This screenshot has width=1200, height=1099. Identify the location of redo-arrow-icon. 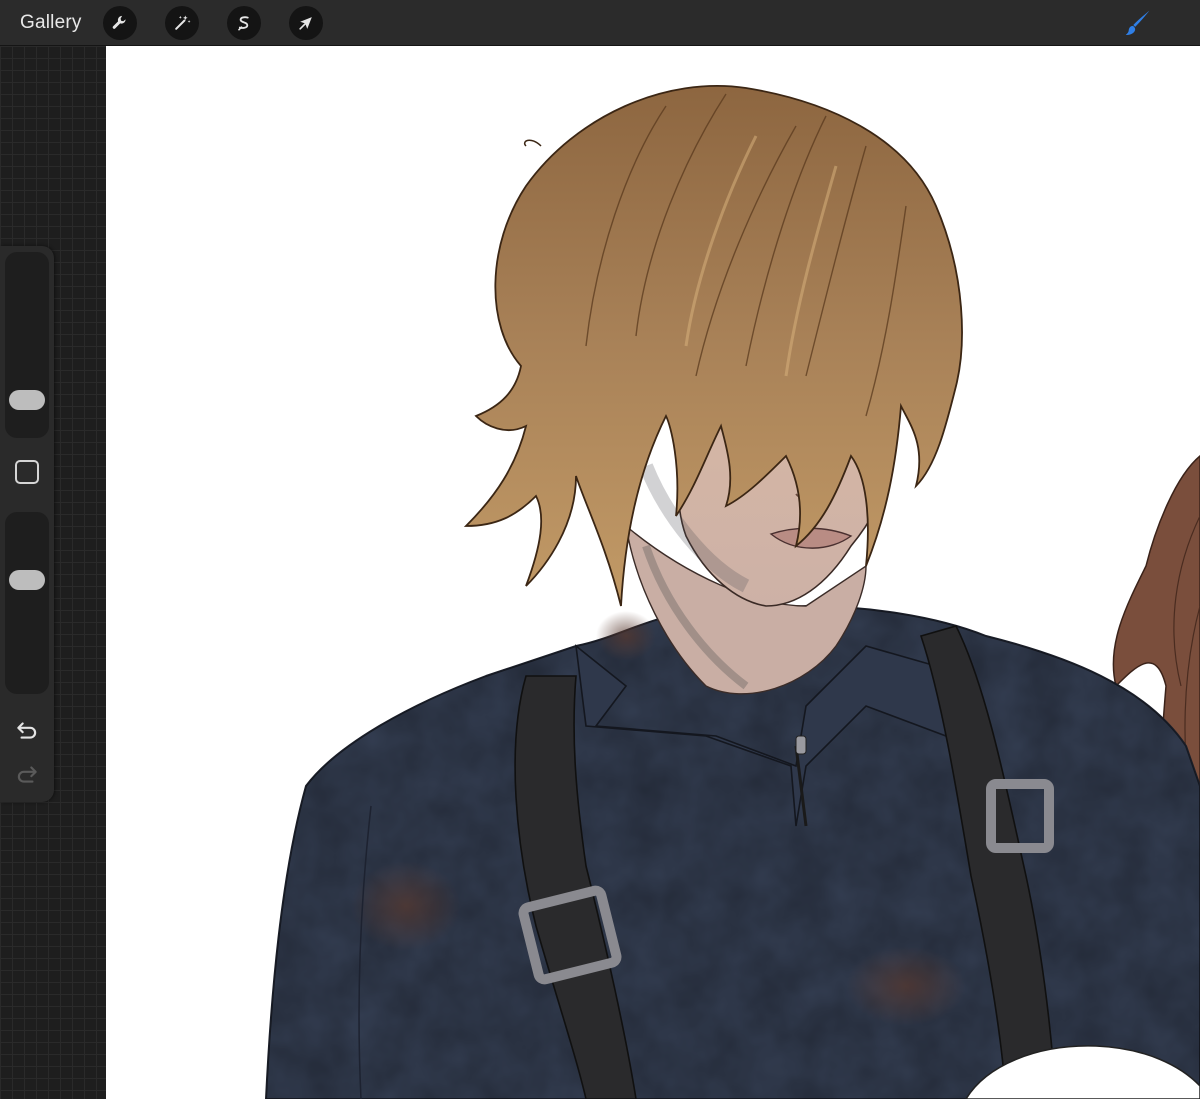
(27, 774).